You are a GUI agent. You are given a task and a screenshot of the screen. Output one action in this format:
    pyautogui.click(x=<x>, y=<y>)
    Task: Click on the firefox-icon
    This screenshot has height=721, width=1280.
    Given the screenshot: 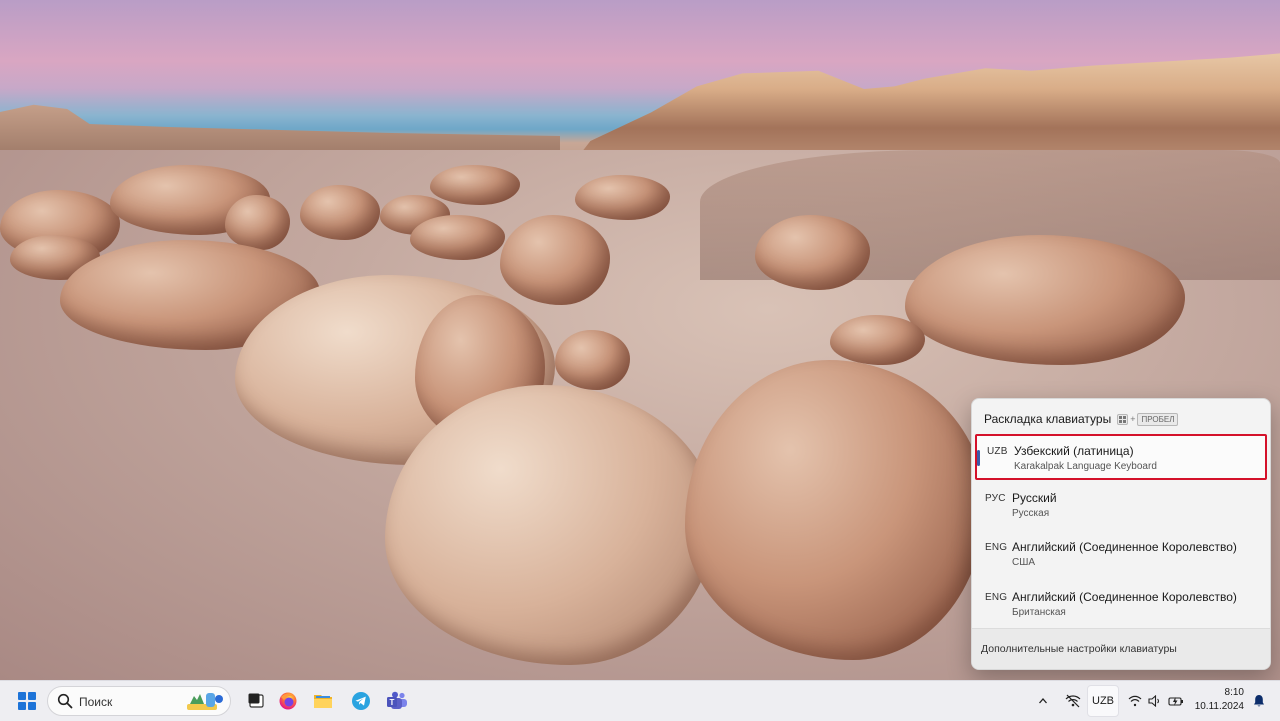 What is the action you would take?
    pyautogui.click(x=288, y=701)
    